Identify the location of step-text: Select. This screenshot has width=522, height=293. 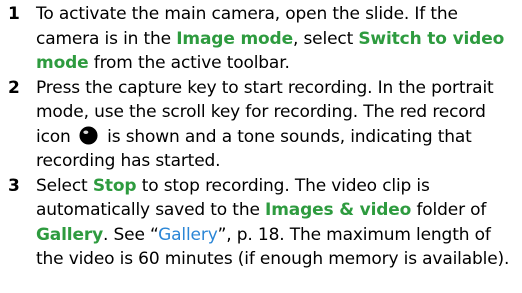
(64, 185).